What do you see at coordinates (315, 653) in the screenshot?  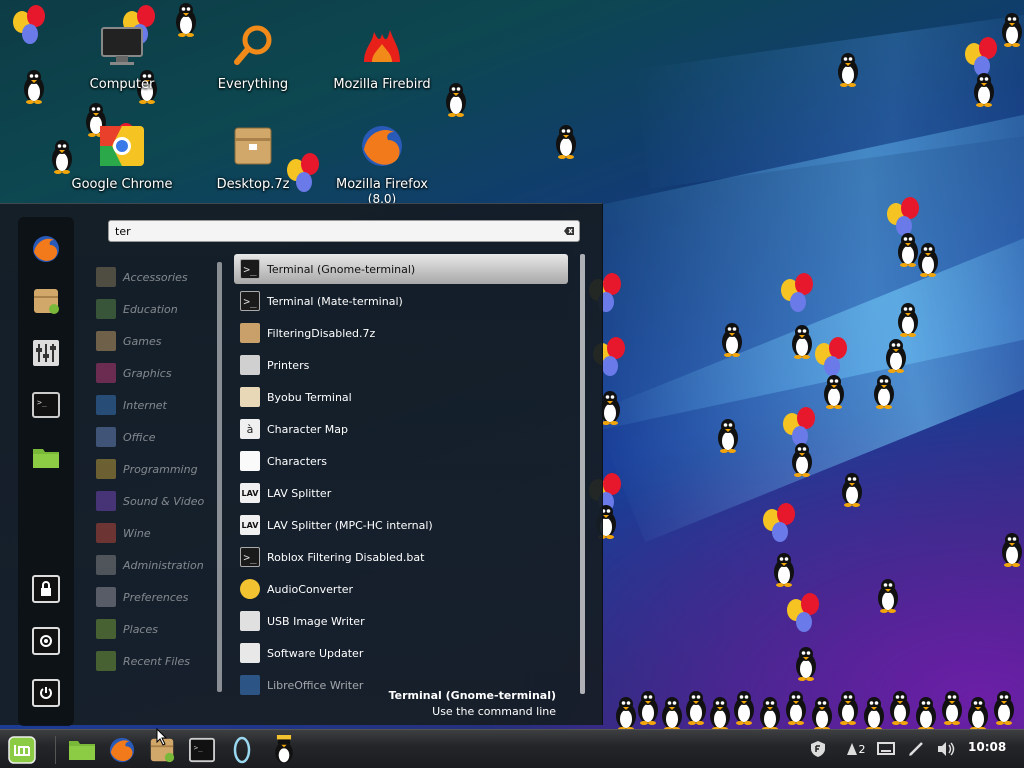 I see `result-label: Software Updater` at bounding box center [315, 653].